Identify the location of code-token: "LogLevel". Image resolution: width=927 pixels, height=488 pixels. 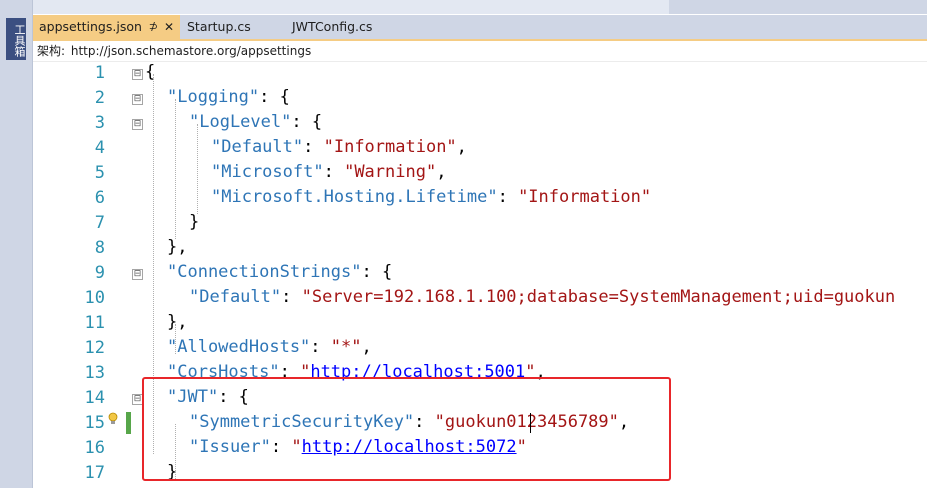
(240, 122).